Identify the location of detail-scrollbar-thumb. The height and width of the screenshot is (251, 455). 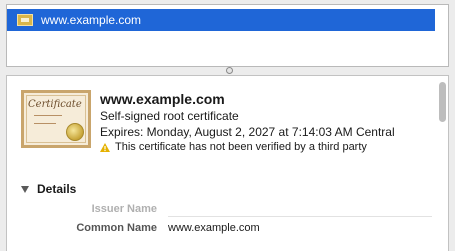
(442, 102).